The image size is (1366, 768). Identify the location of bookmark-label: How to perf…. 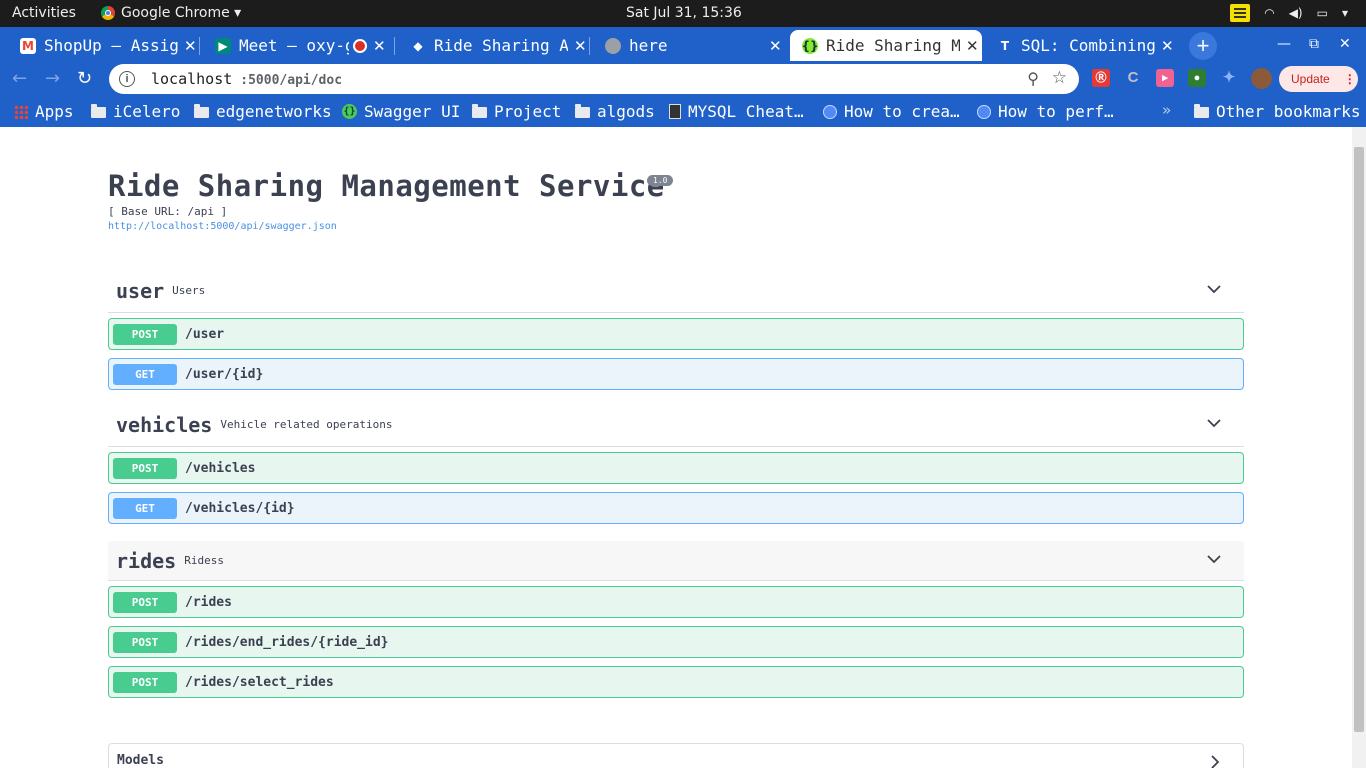
(1056, 111).